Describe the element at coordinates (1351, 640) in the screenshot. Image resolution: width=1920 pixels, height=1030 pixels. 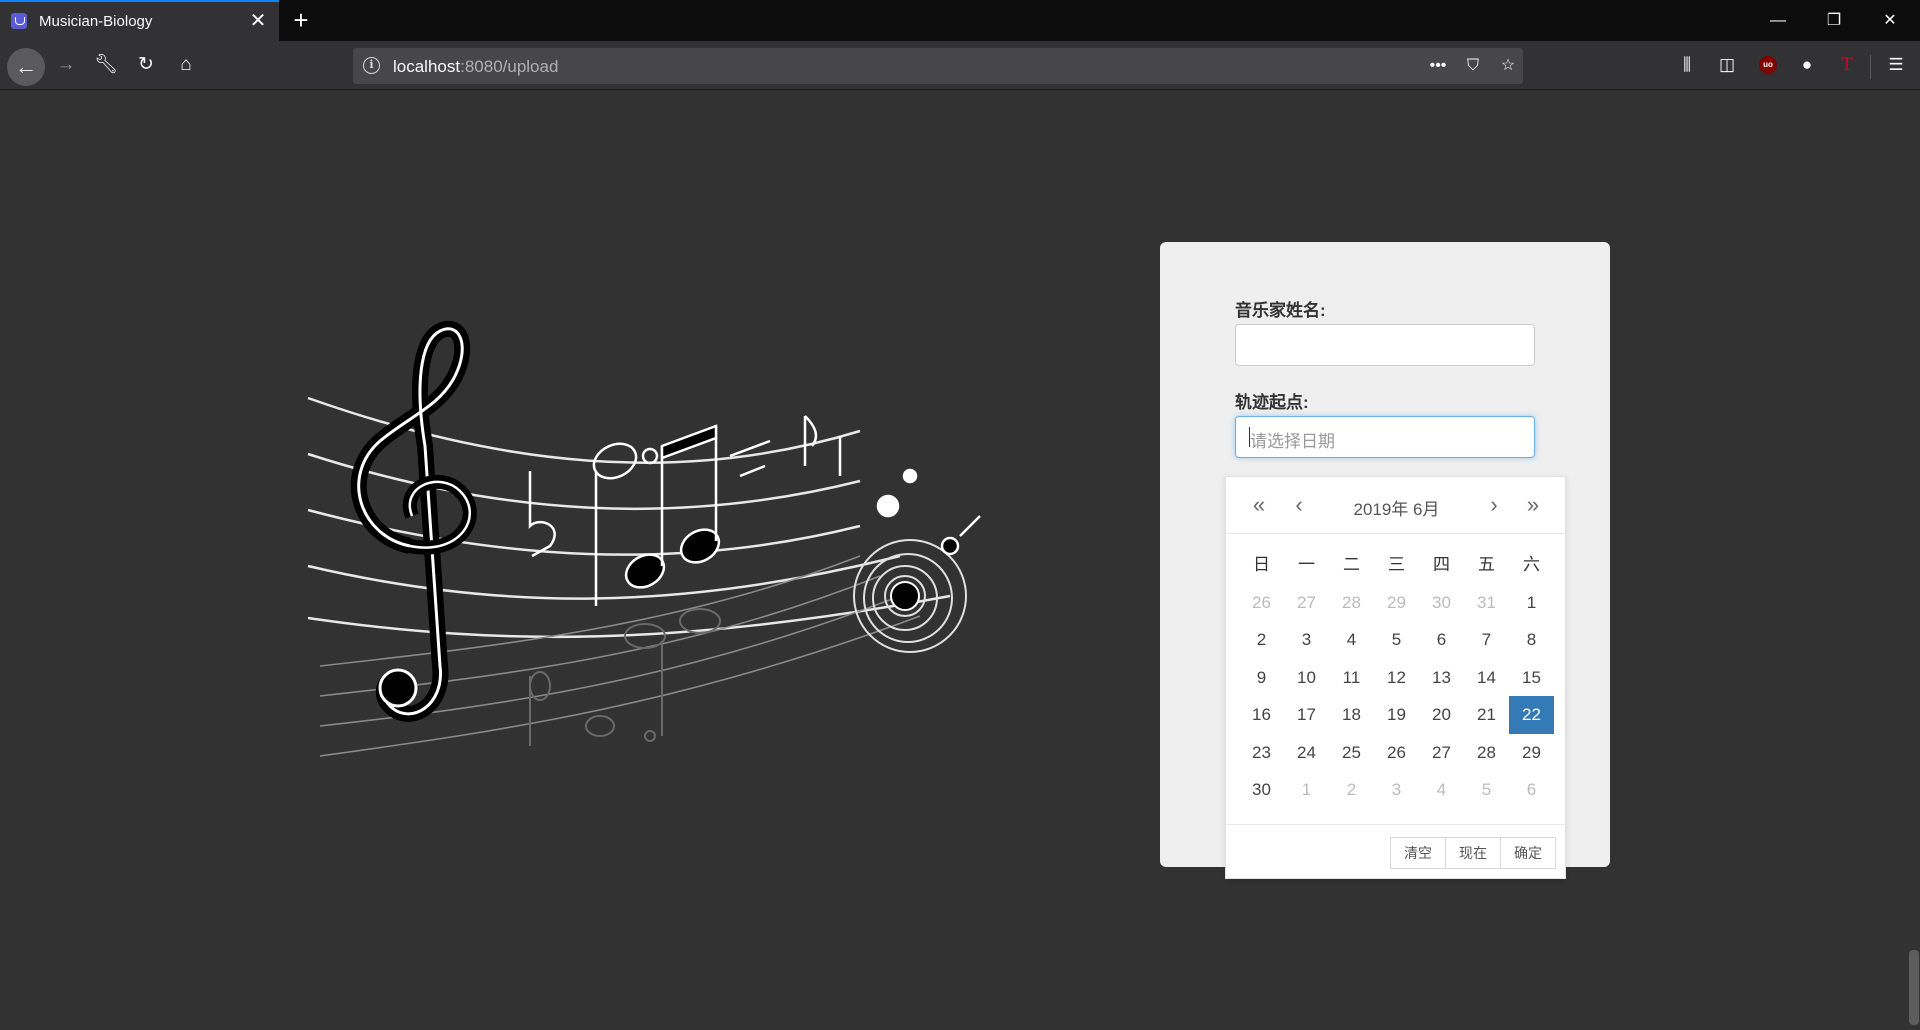
I see `calendar-day: 4` at that location.